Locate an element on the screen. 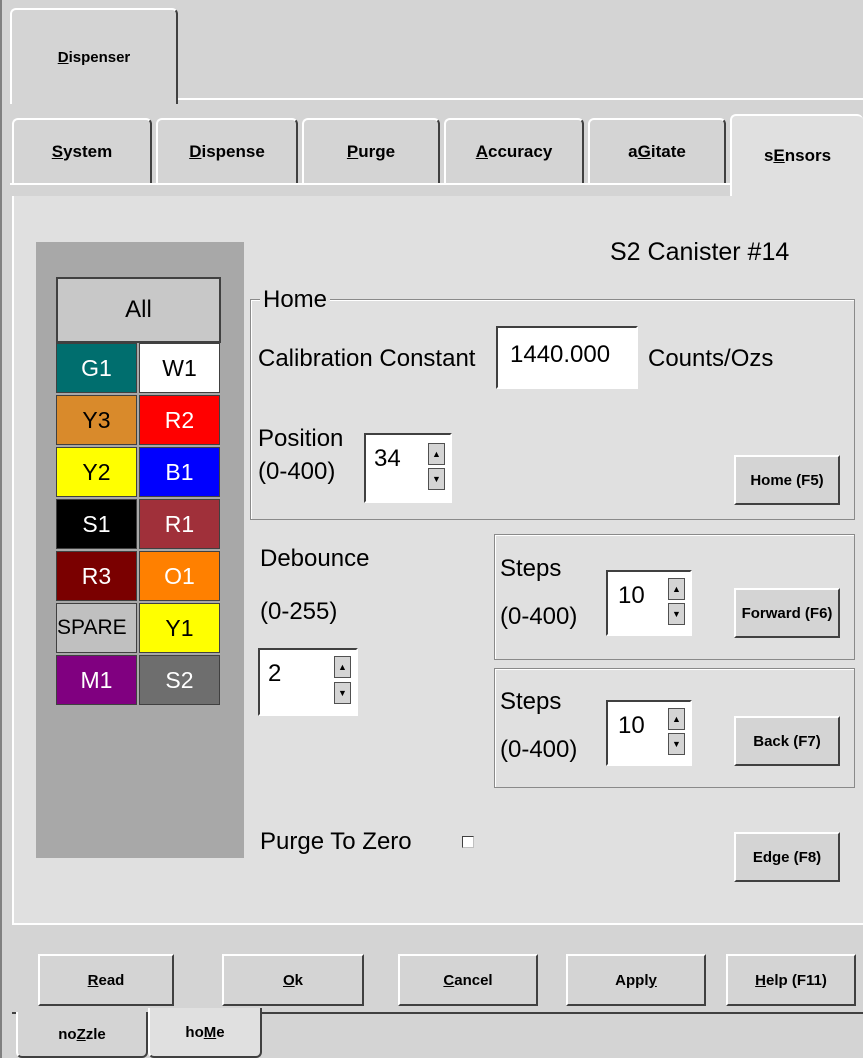 Image resolution: width=863 pixels, height=1058 pixels. home-group-label: Home is located at coordinates (295, 300).